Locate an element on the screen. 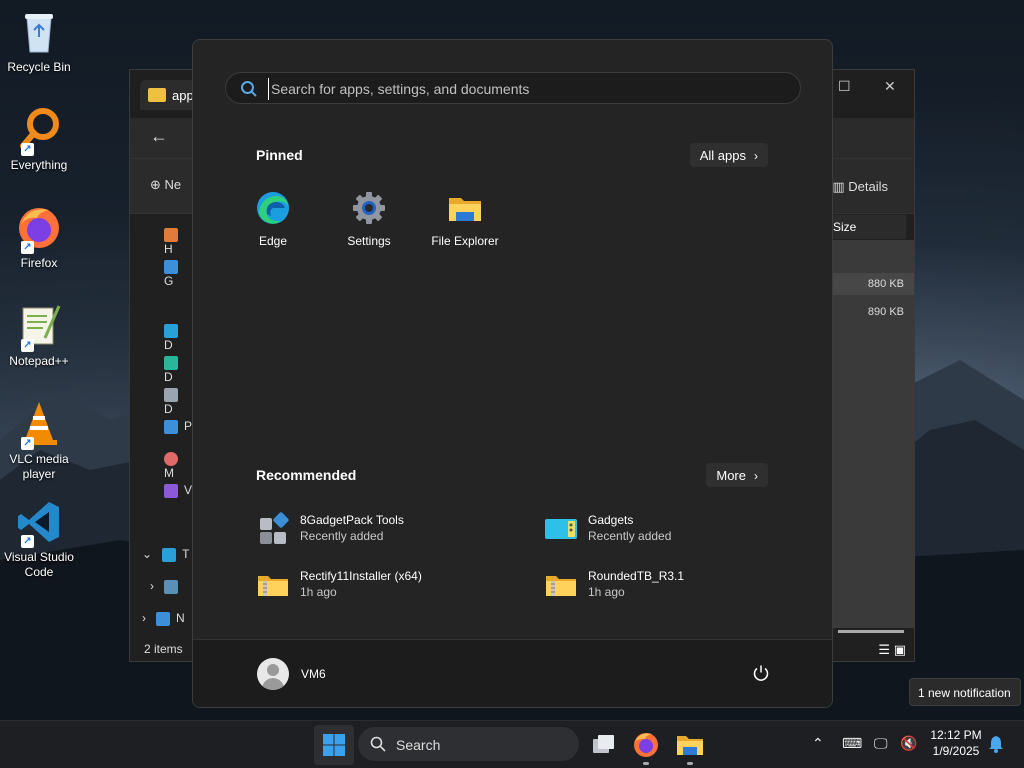 The height and width of the screenshot is (768, 1024). sidebar-item-downloads: D is located at coordinates (178, 369).